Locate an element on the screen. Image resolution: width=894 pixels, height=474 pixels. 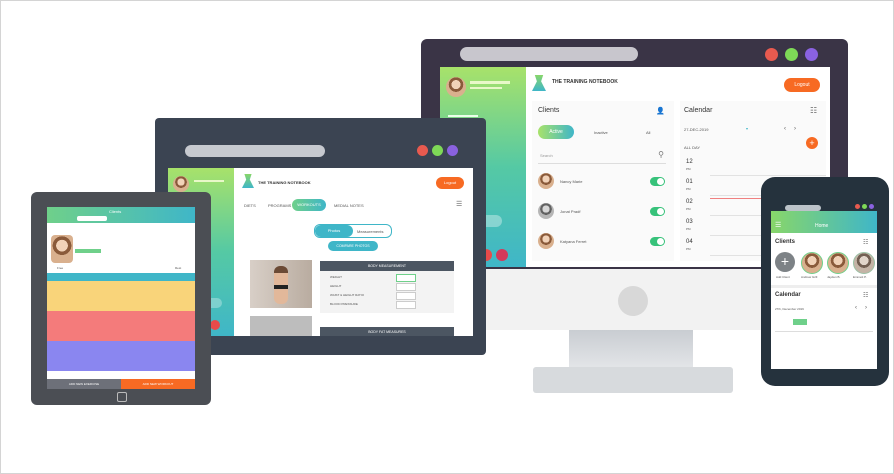
trainer-email-line is located at coordinates (486, 88).